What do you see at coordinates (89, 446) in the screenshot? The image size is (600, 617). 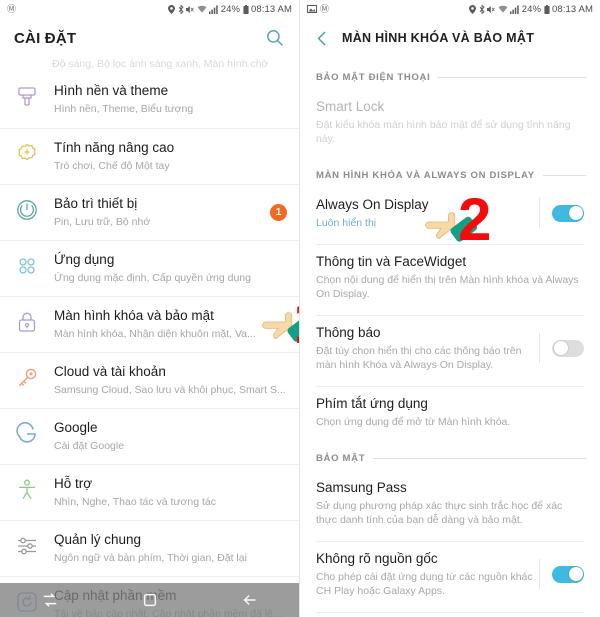 I see `list-item-subtitle: Cài đặt Google` at bounding box center [89, 446].